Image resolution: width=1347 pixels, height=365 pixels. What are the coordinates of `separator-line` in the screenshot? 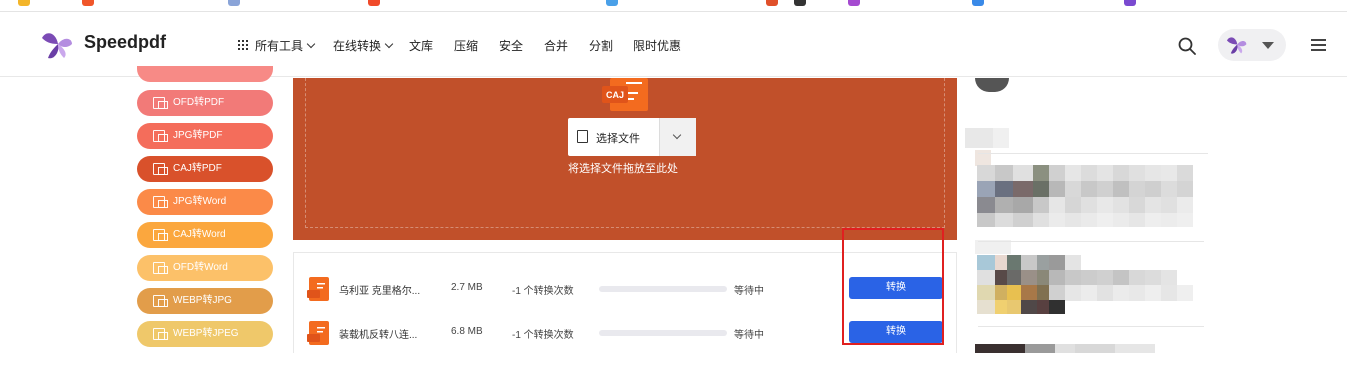 It's located at (1093, 153).